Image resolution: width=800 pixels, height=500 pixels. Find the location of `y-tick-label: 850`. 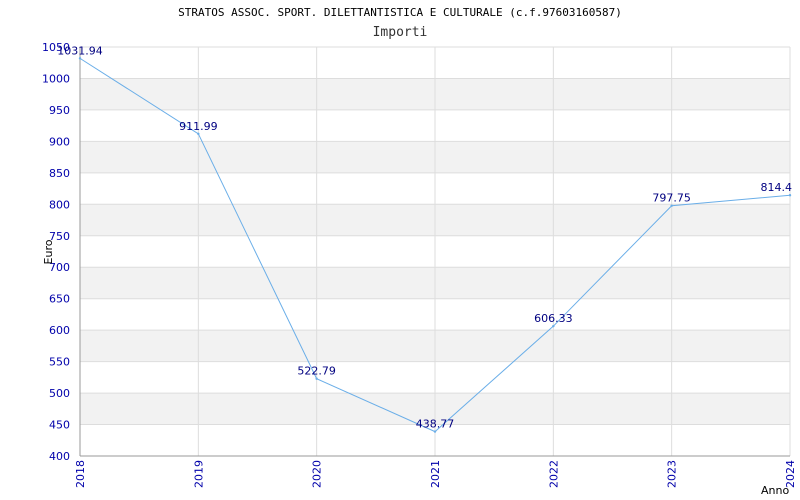

y-tick-label: 850 is located at coordinates (59, 173).